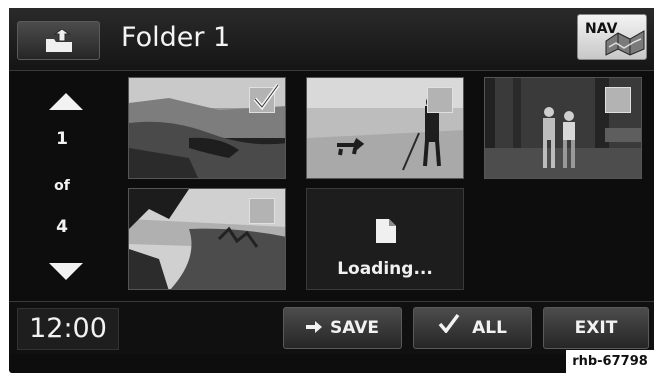 The width and height of the screenshot is (663, 381). What do you see at coordinates (62, 186) in the screenshot?
I see `page-of: of` at bounding box center [62, 186].